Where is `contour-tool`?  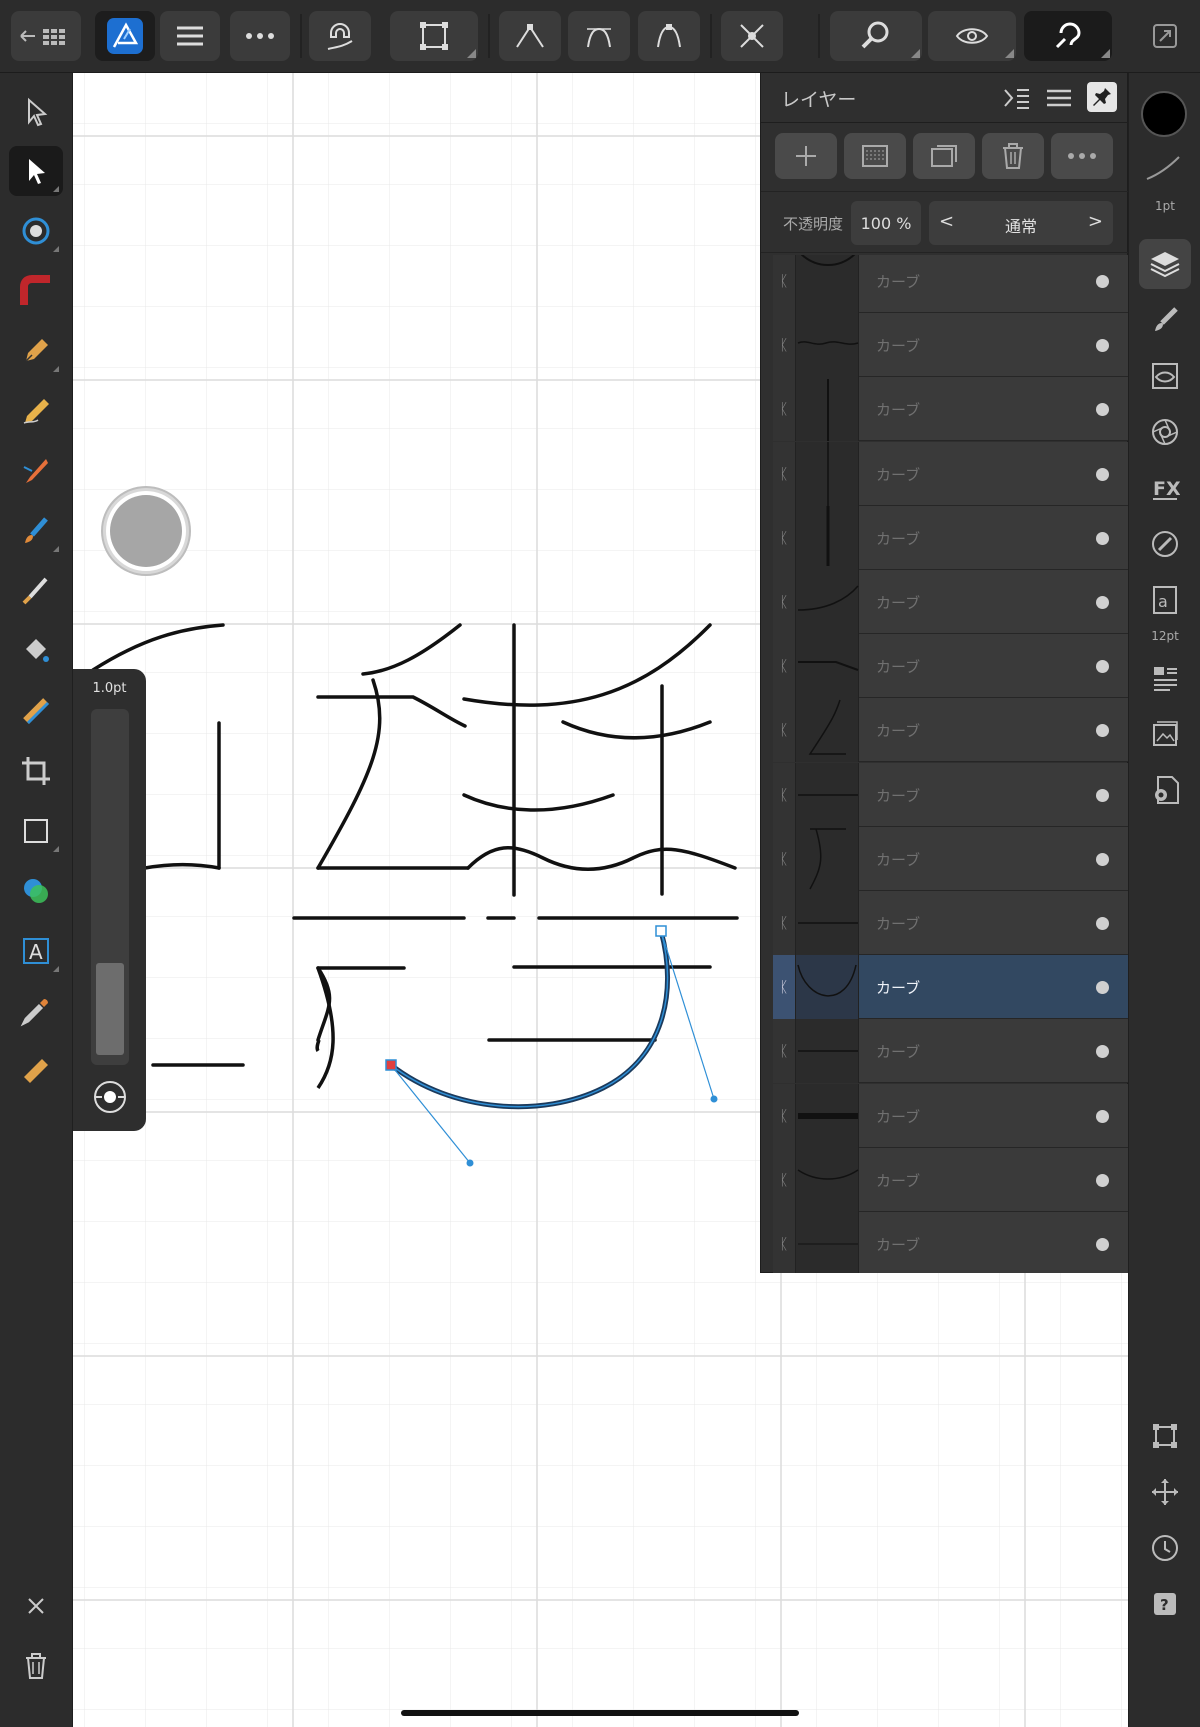 contour-tool is located at coordinates (36, 231).